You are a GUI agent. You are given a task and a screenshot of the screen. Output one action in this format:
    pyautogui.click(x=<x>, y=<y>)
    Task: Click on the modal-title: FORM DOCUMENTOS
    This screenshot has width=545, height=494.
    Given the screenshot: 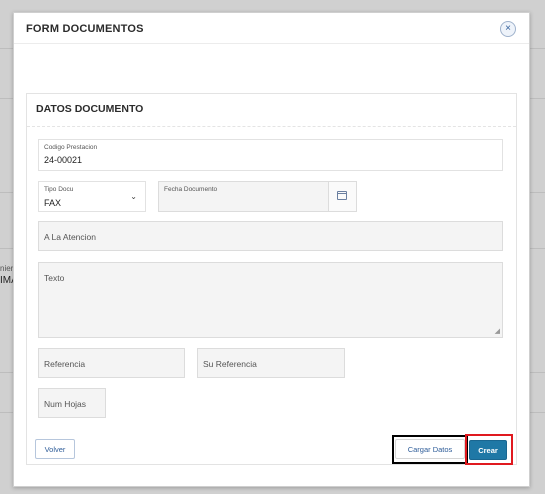 What is the action you would take?
    pyautogui.click(x=85, y=29)
    